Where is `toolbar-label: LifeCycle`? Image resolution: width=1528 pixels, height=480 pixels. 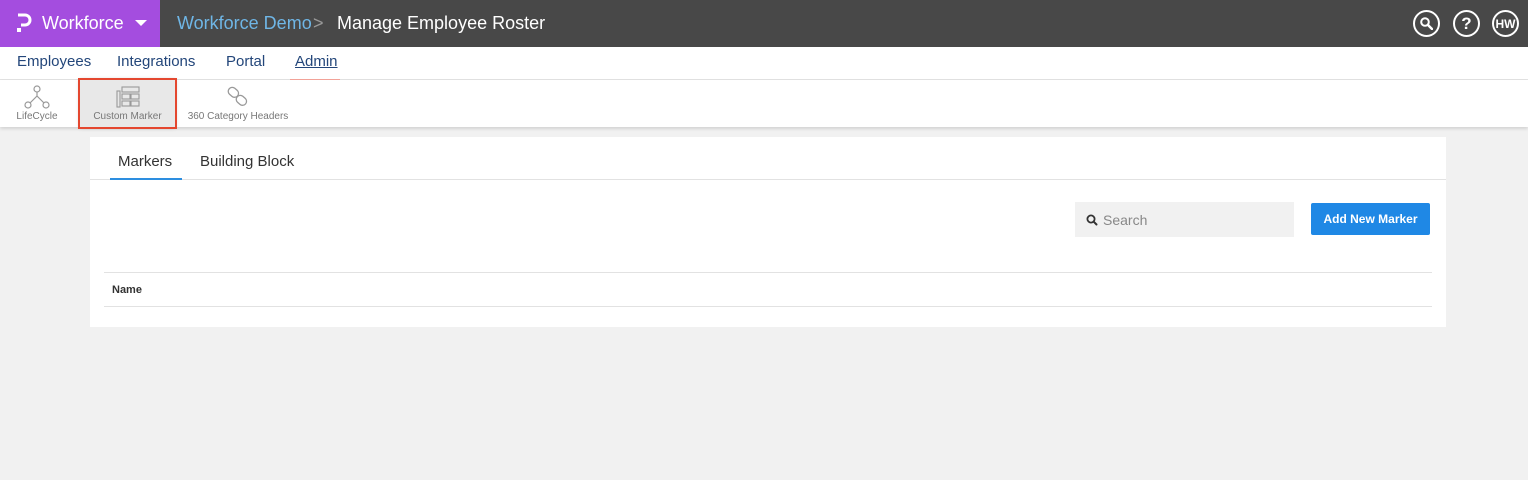 toolbar-label: LifeCycle is located at coordinates (37, 116).